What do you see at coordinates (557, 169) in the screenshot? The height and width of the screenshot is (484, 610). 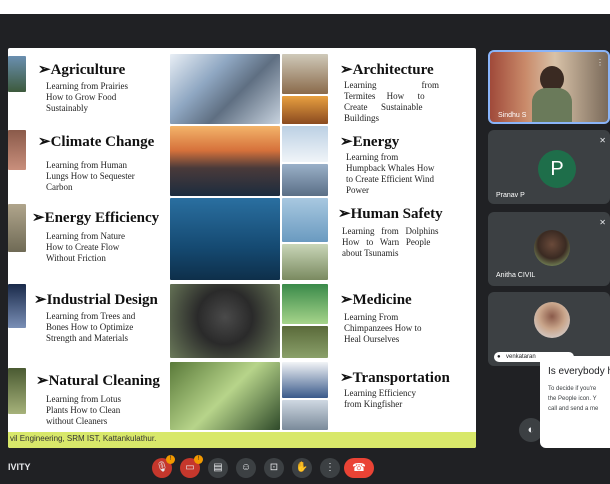 I see `avatar: P` at bounding box center [557, 169].